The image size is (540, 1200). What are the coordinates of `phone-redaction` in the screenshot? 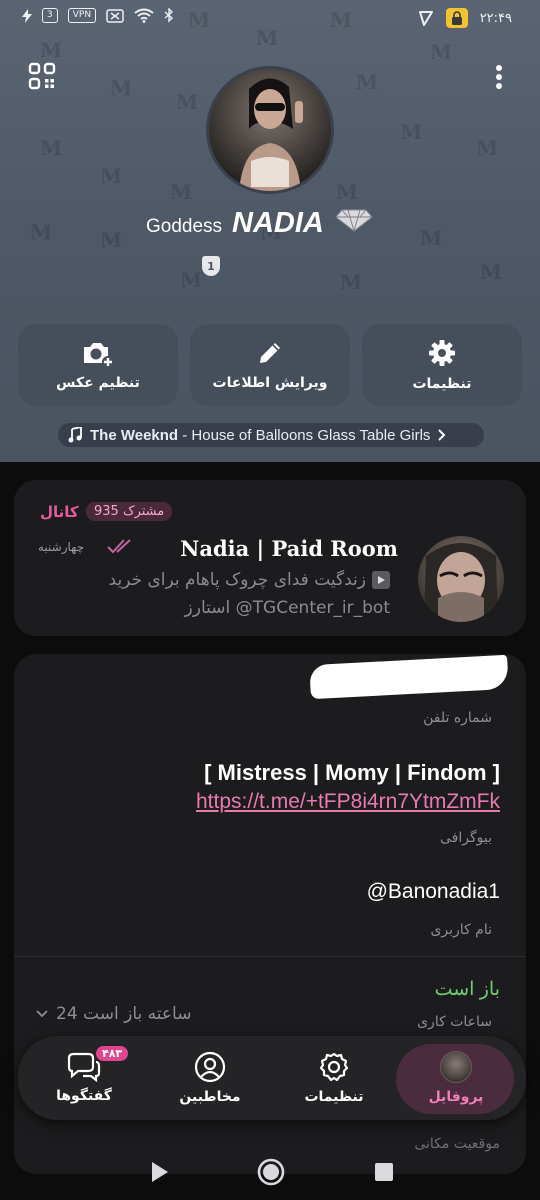 It's located at (409, 677).